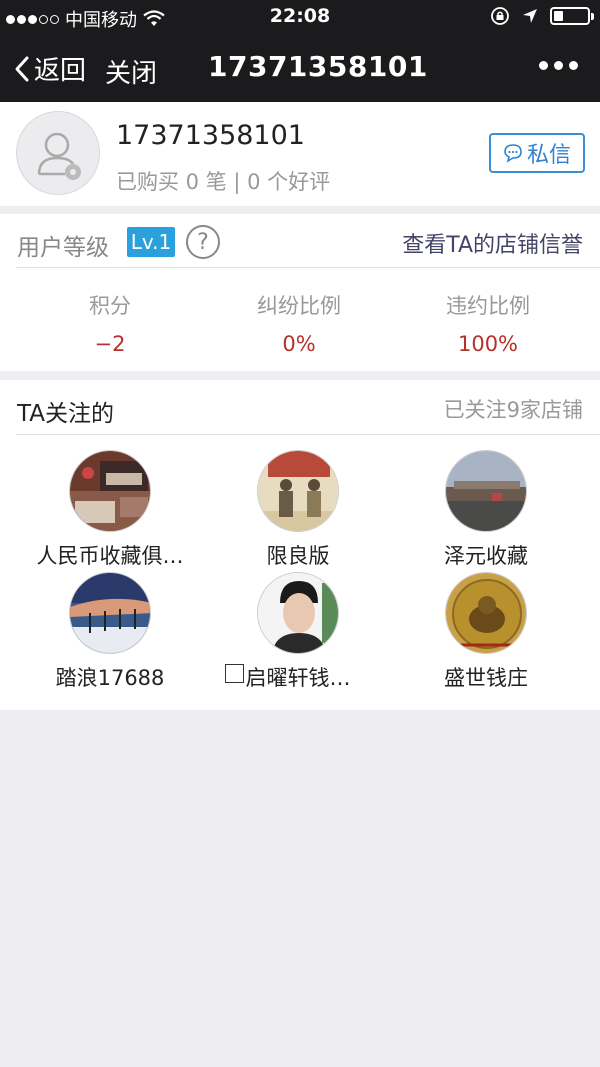  What do you see at coordinates (542, 16) in the screenshot?
I see `status-right` at bounding box center [542, 16].